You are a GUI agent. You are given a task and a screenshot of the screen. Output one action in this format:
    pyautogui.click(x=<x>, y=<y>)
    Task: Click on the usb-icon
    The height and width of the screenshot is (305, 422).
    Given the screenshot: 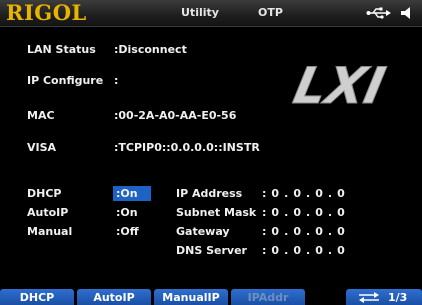 What is the action you would take?
    pyautogui.click(x=378, y=13)
    